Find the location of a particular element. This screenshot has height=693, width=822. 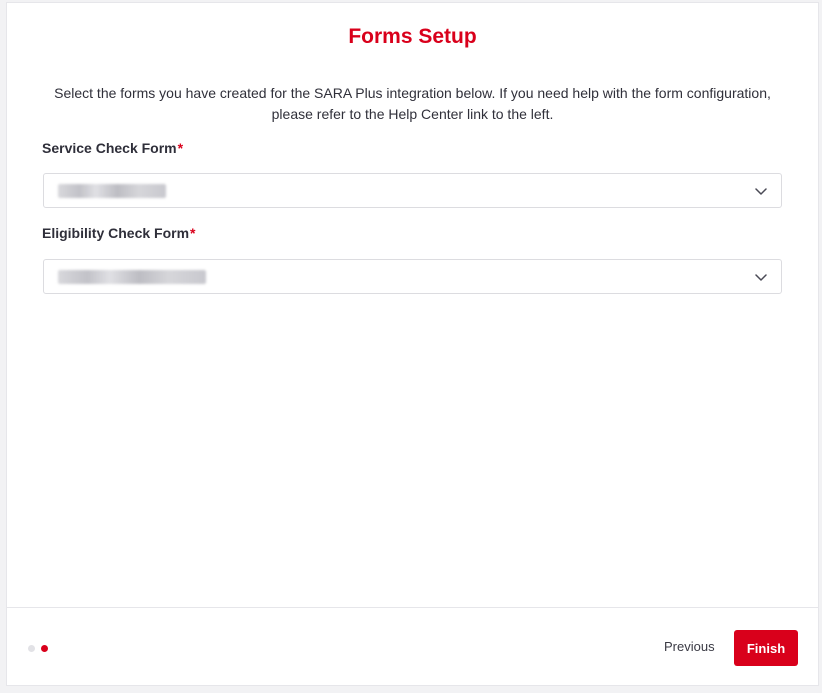

eligibility-check-form-label: Eligibility Check Form* is located at coordinates (118, 233).